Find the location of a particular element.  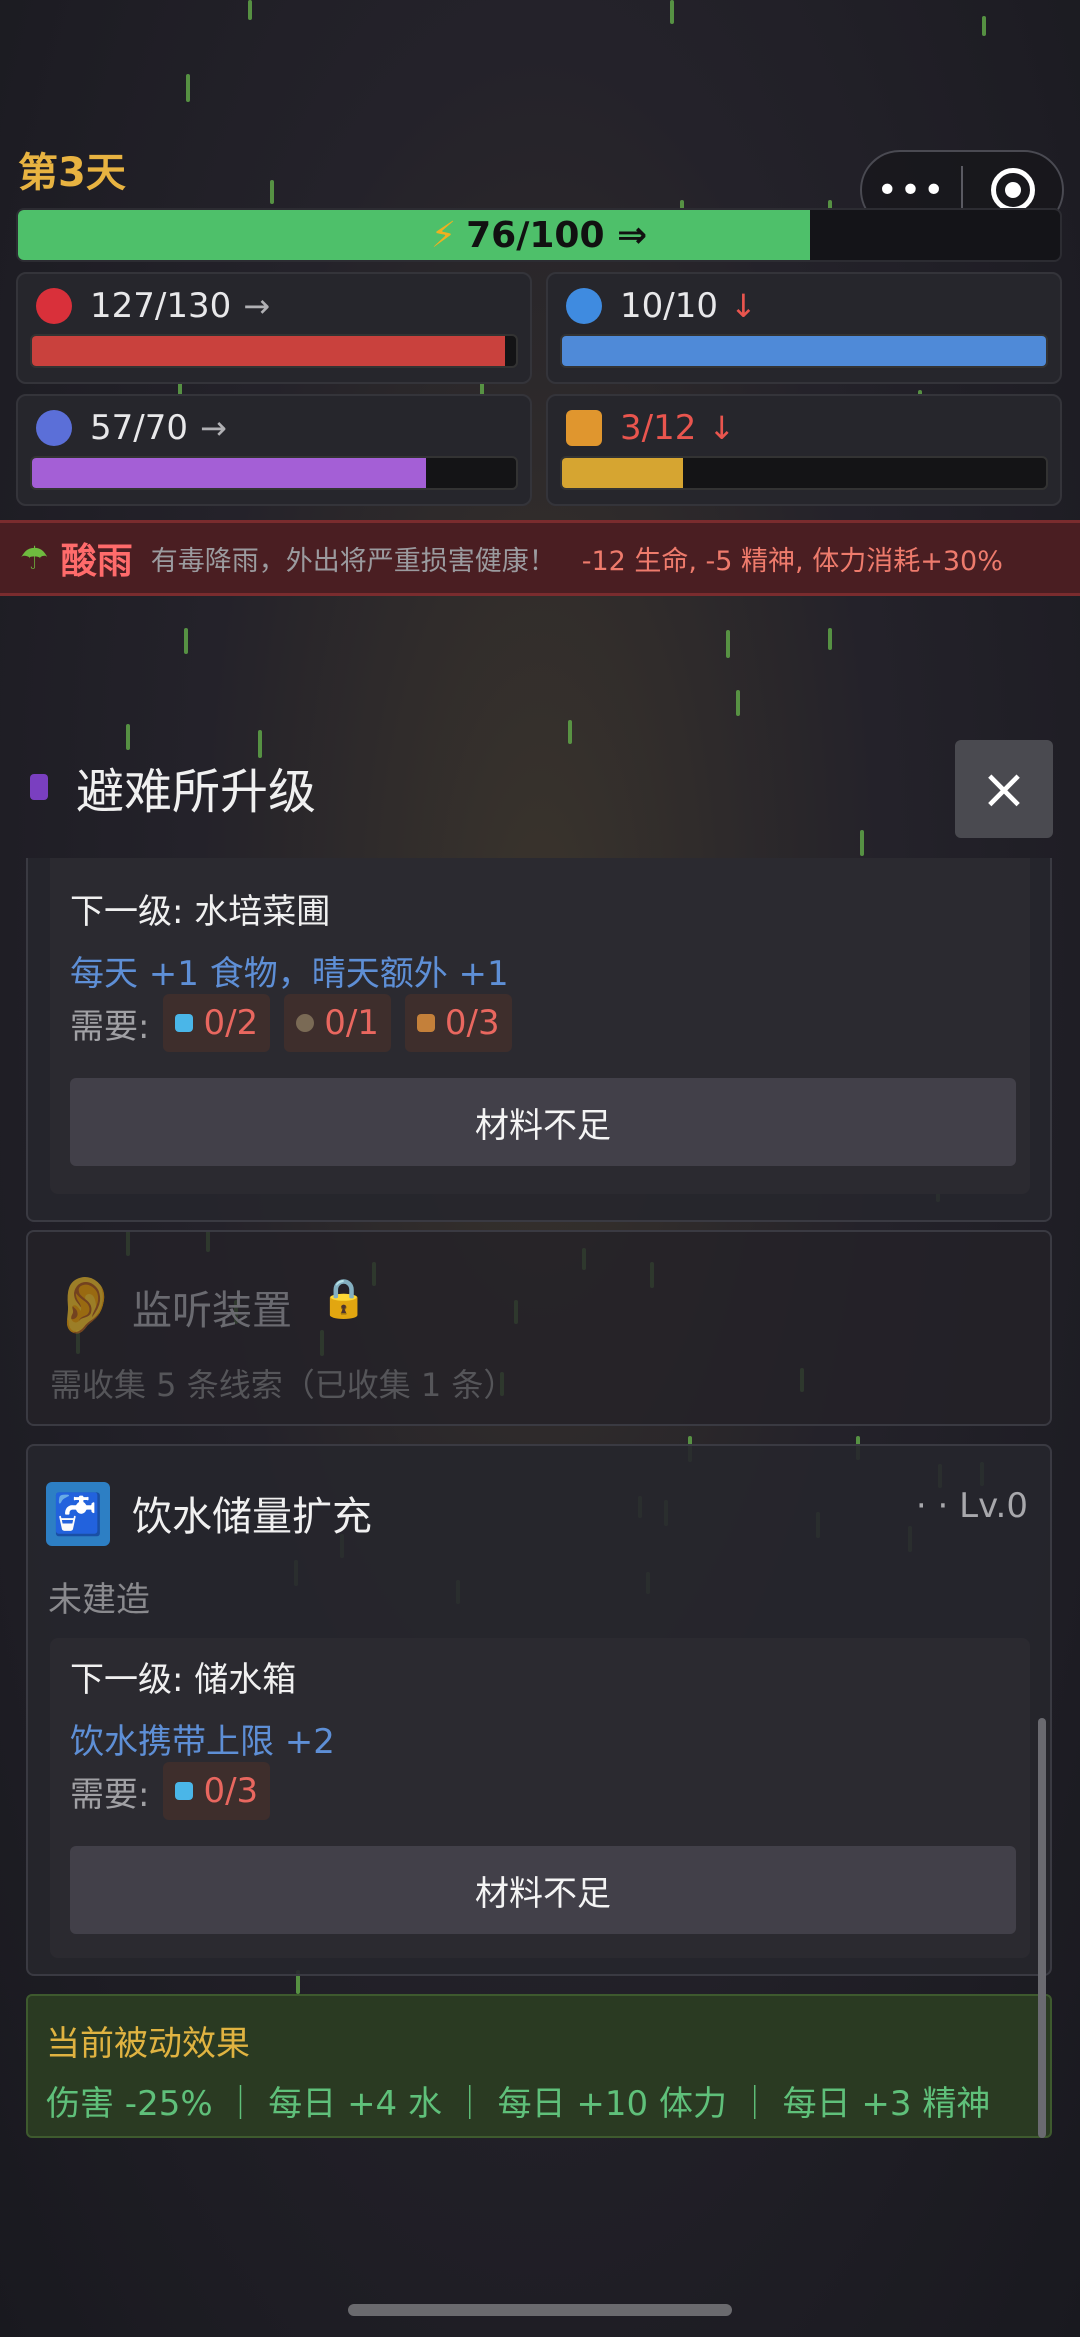

ear-icon: 👂 is located at coordinates (85, 1305).